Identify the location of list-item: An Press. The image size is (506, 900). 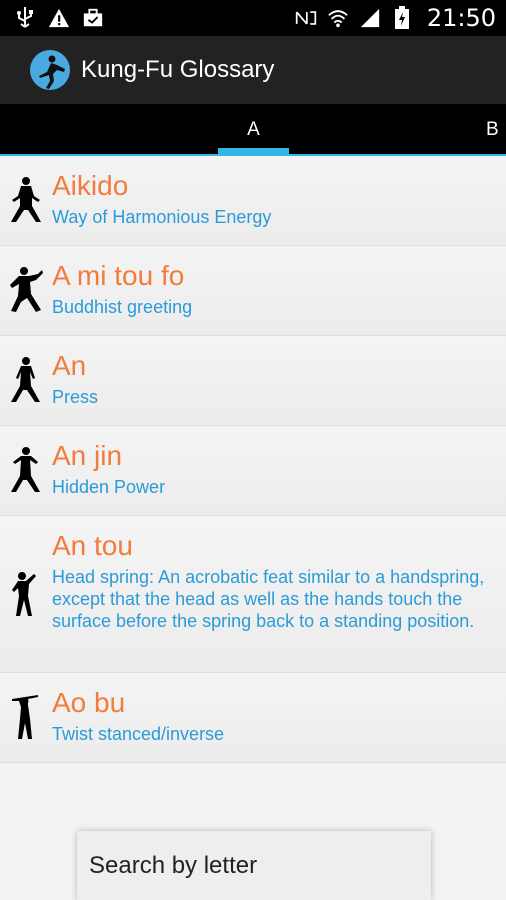
(253, 381).